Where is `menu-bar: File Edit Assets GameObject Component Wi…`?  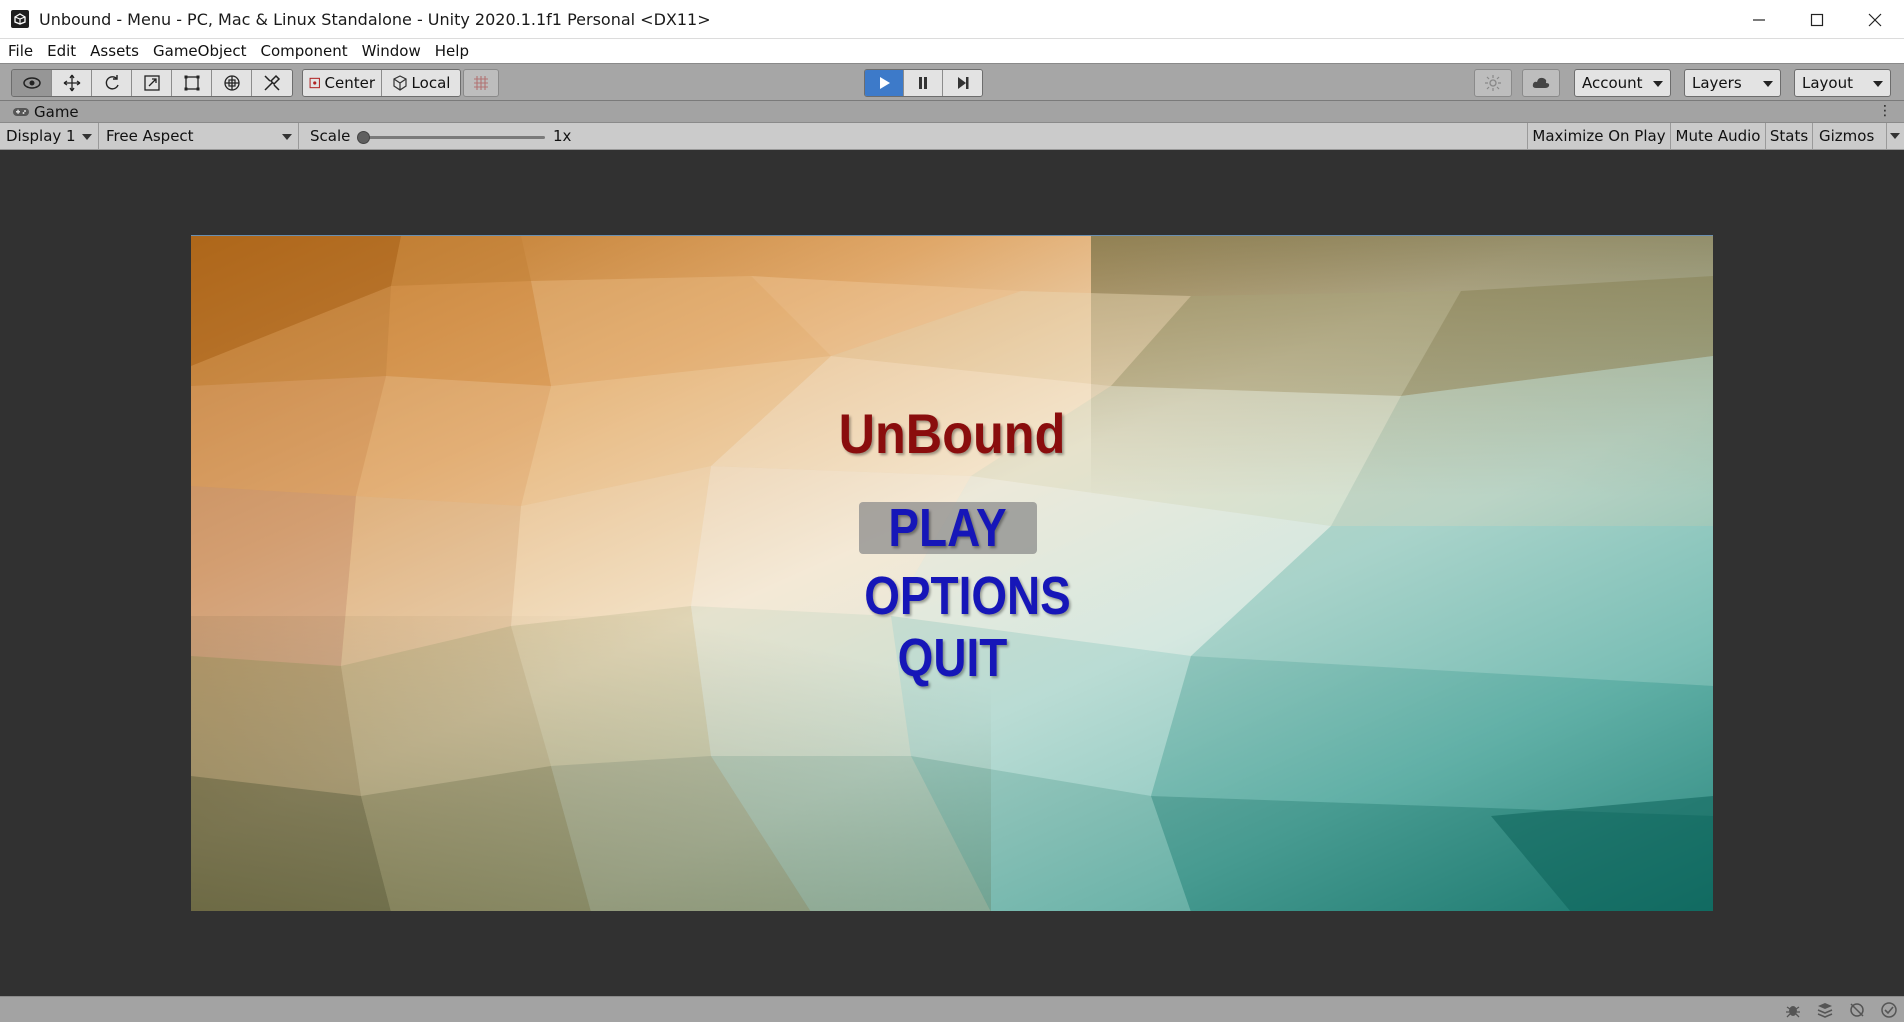
menu-bar: File Edit Assets GameObject Component Wi… is located at coordinates (952, 51).